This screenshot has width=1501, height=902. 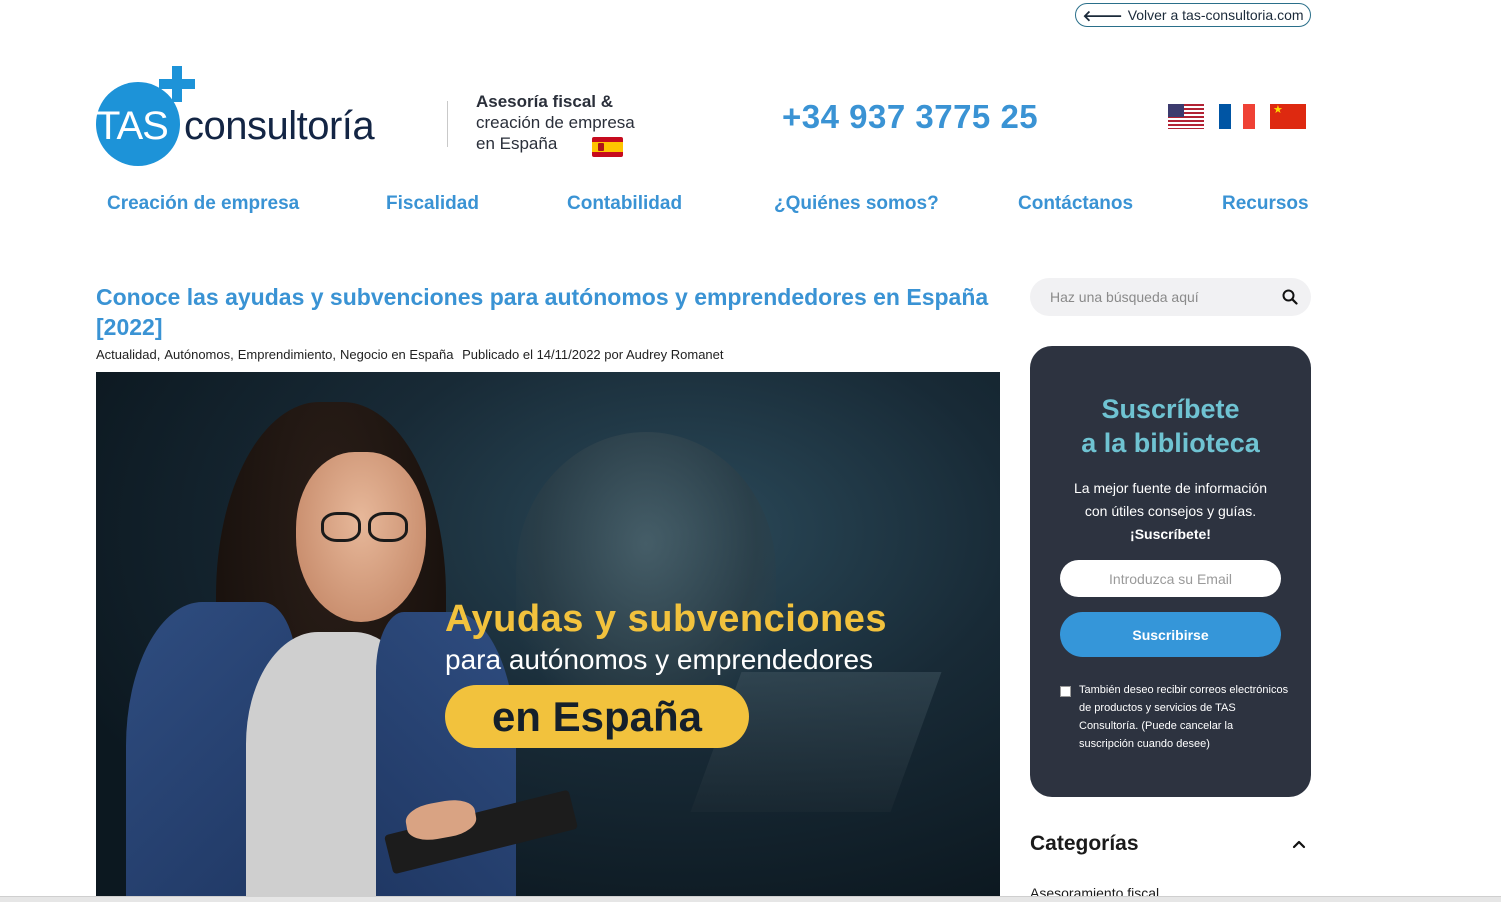 I want to click on tagline-line1: Asesoría fiscal &, so click(x=545, y=101).